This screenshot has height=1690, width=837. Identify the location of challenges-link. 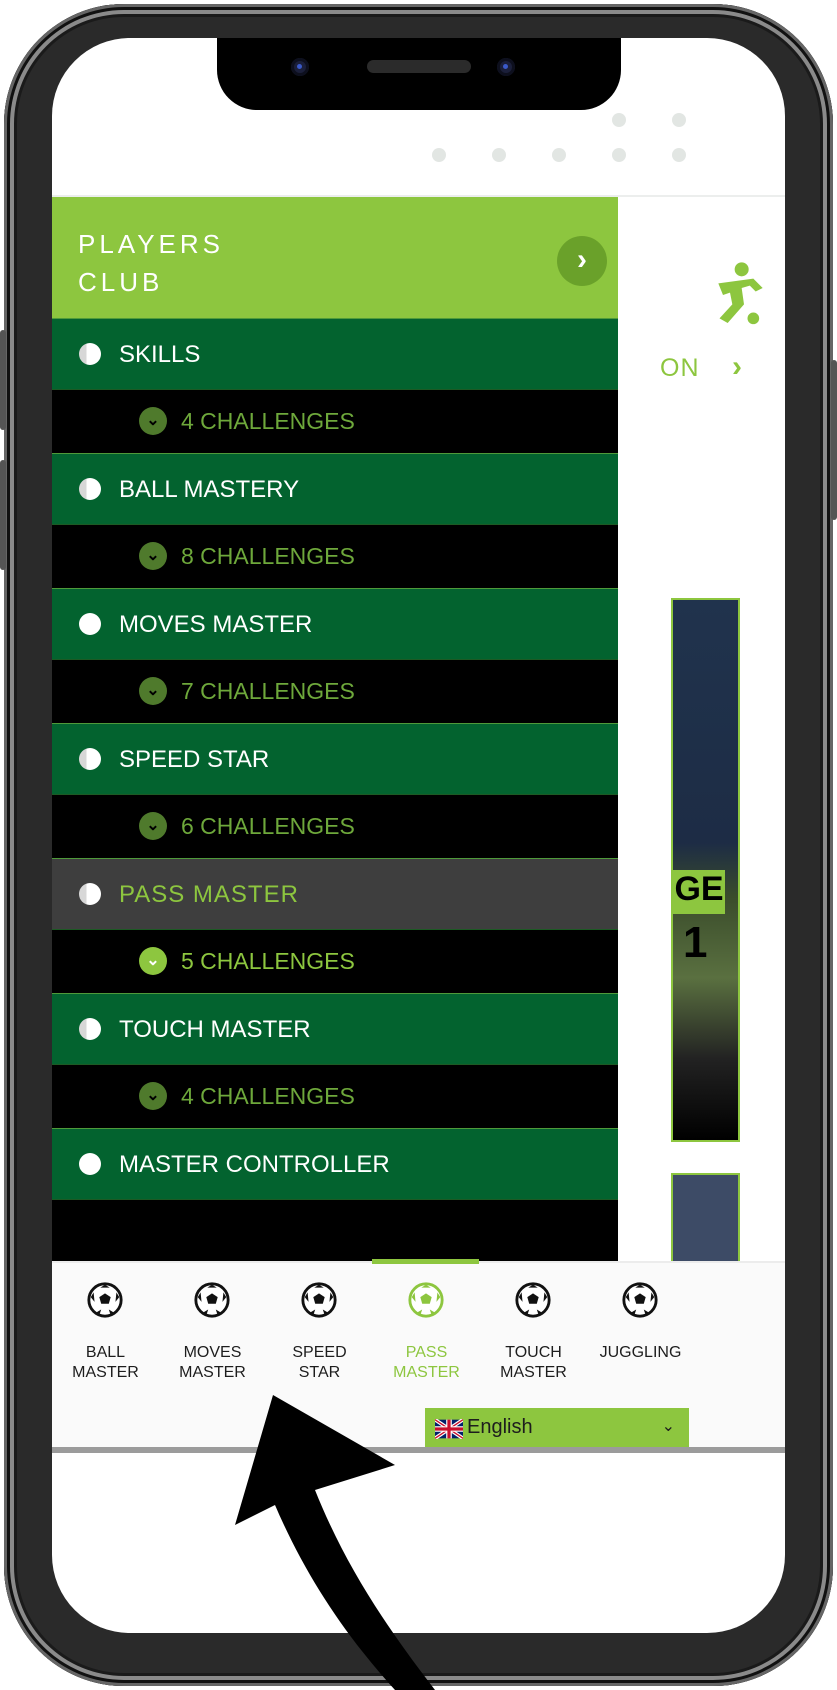
(335, 1230).